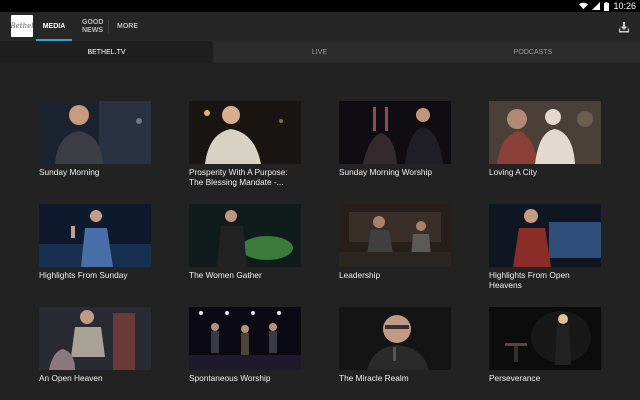  I want to click on nav-more: MORE, so click(127, 26).